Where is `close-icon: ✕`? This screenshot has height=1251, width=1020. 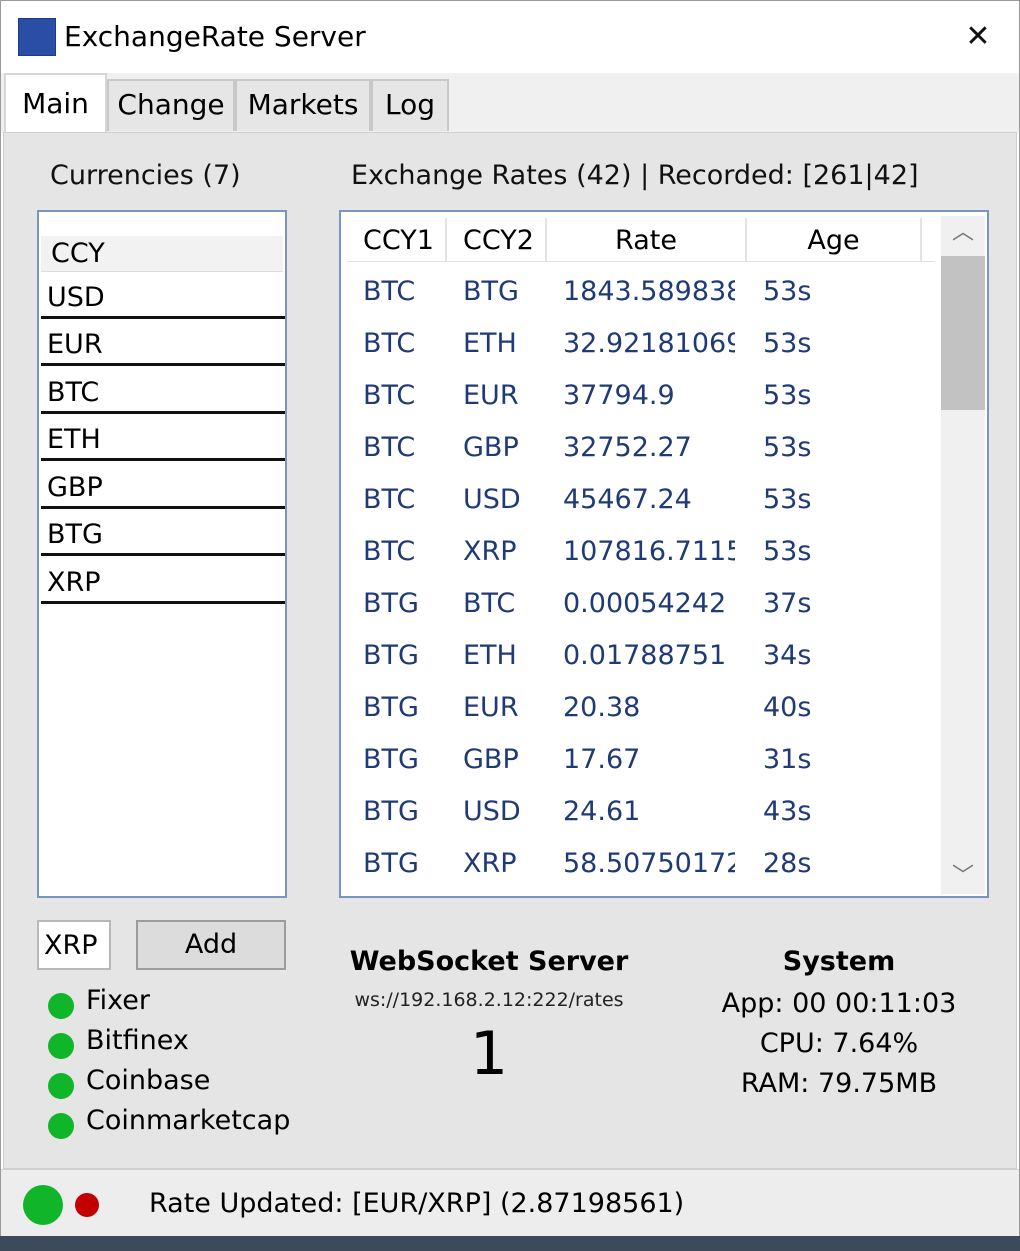 close-icon: ✕ is located at coordinates (978, 37).